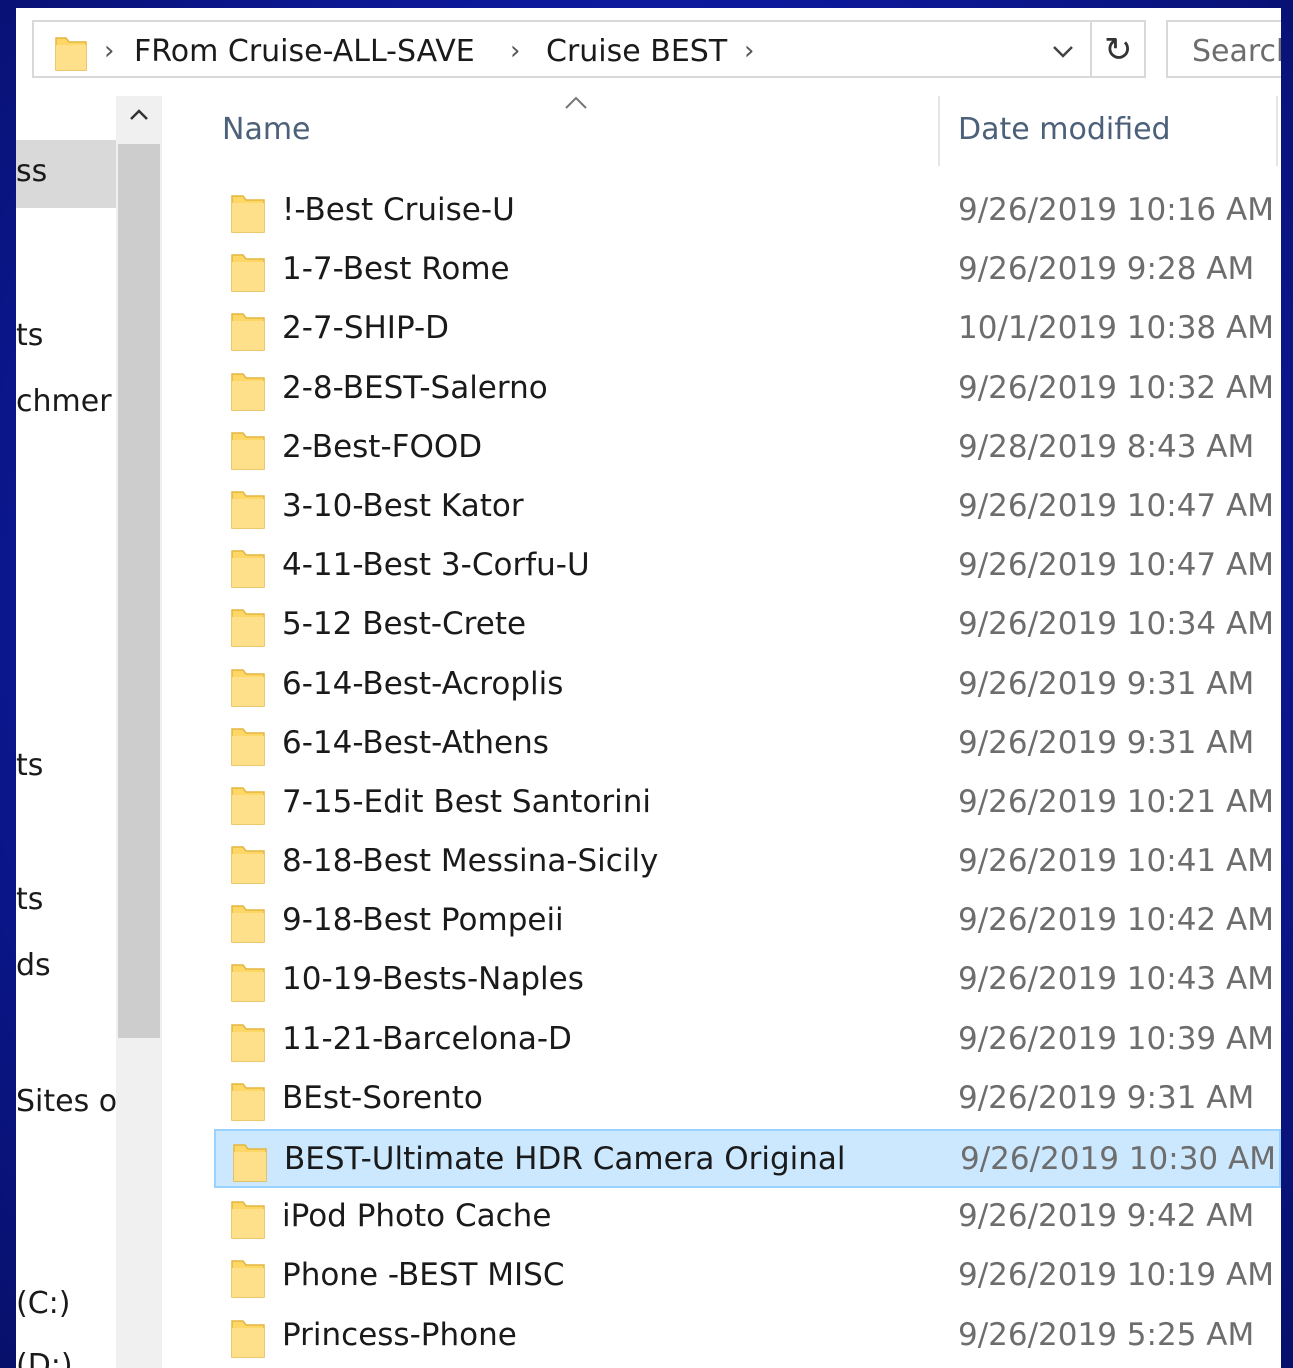 The width and height of the screenshot is (1293, 1368). I want to click on file-name: !-Best Cruise-U, so click(398, 210).